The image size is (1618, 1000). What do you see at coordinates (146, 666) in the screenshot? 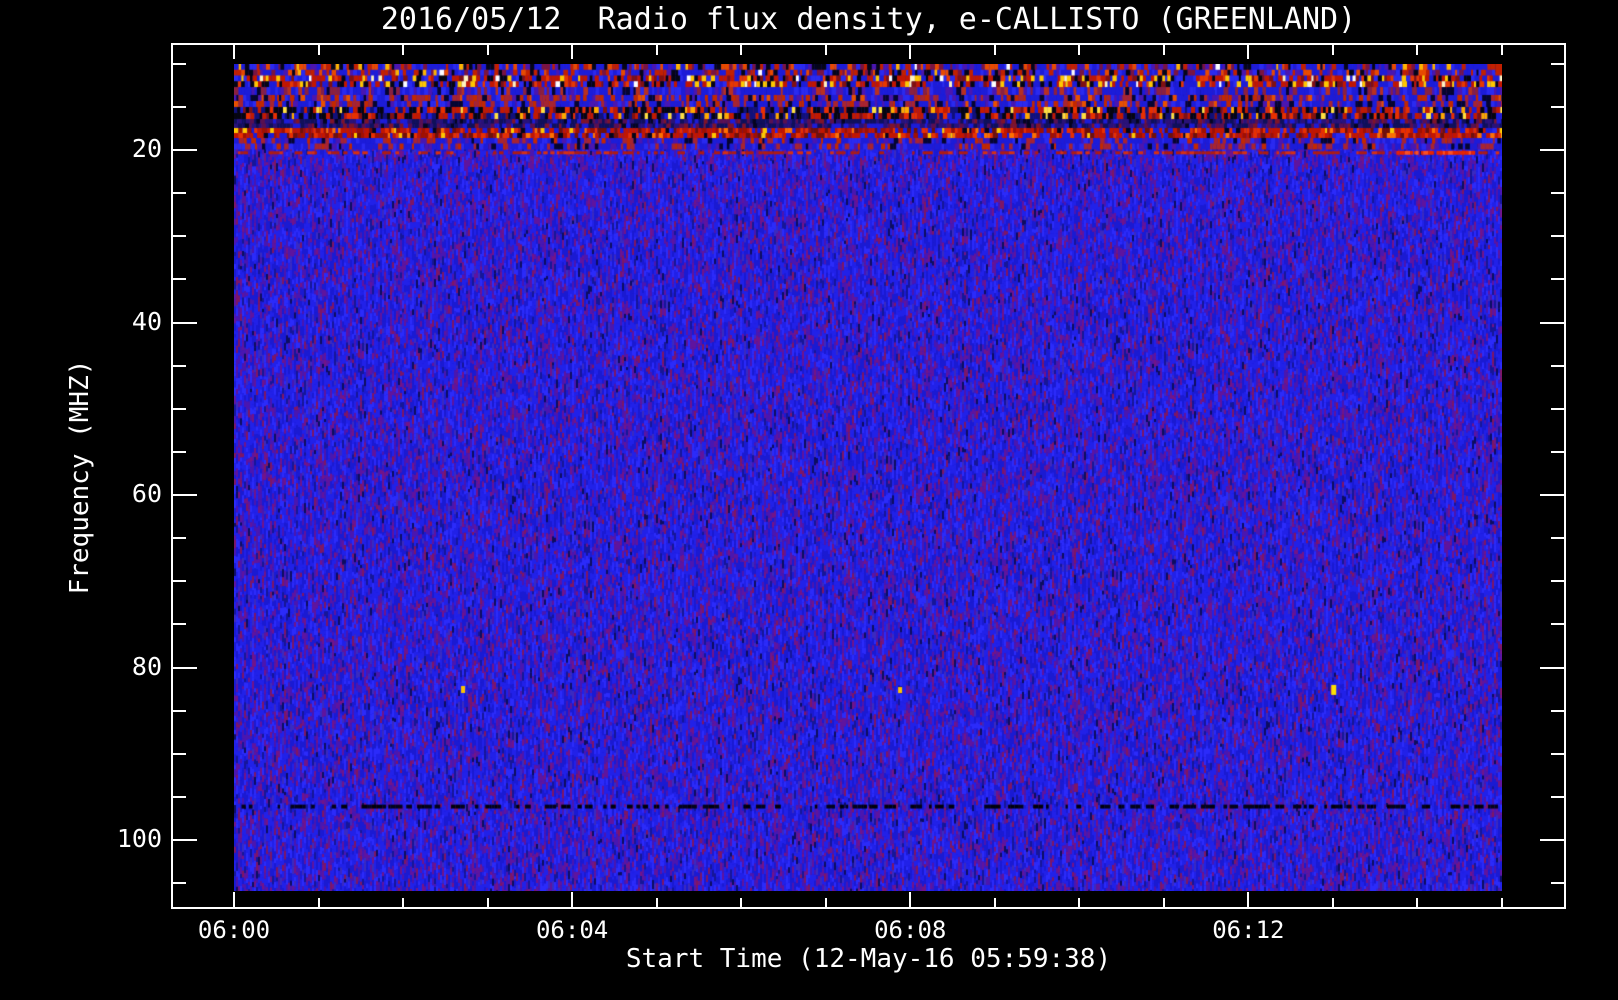
I see `y-tick-label: 80` at bounding box center [146, 666].